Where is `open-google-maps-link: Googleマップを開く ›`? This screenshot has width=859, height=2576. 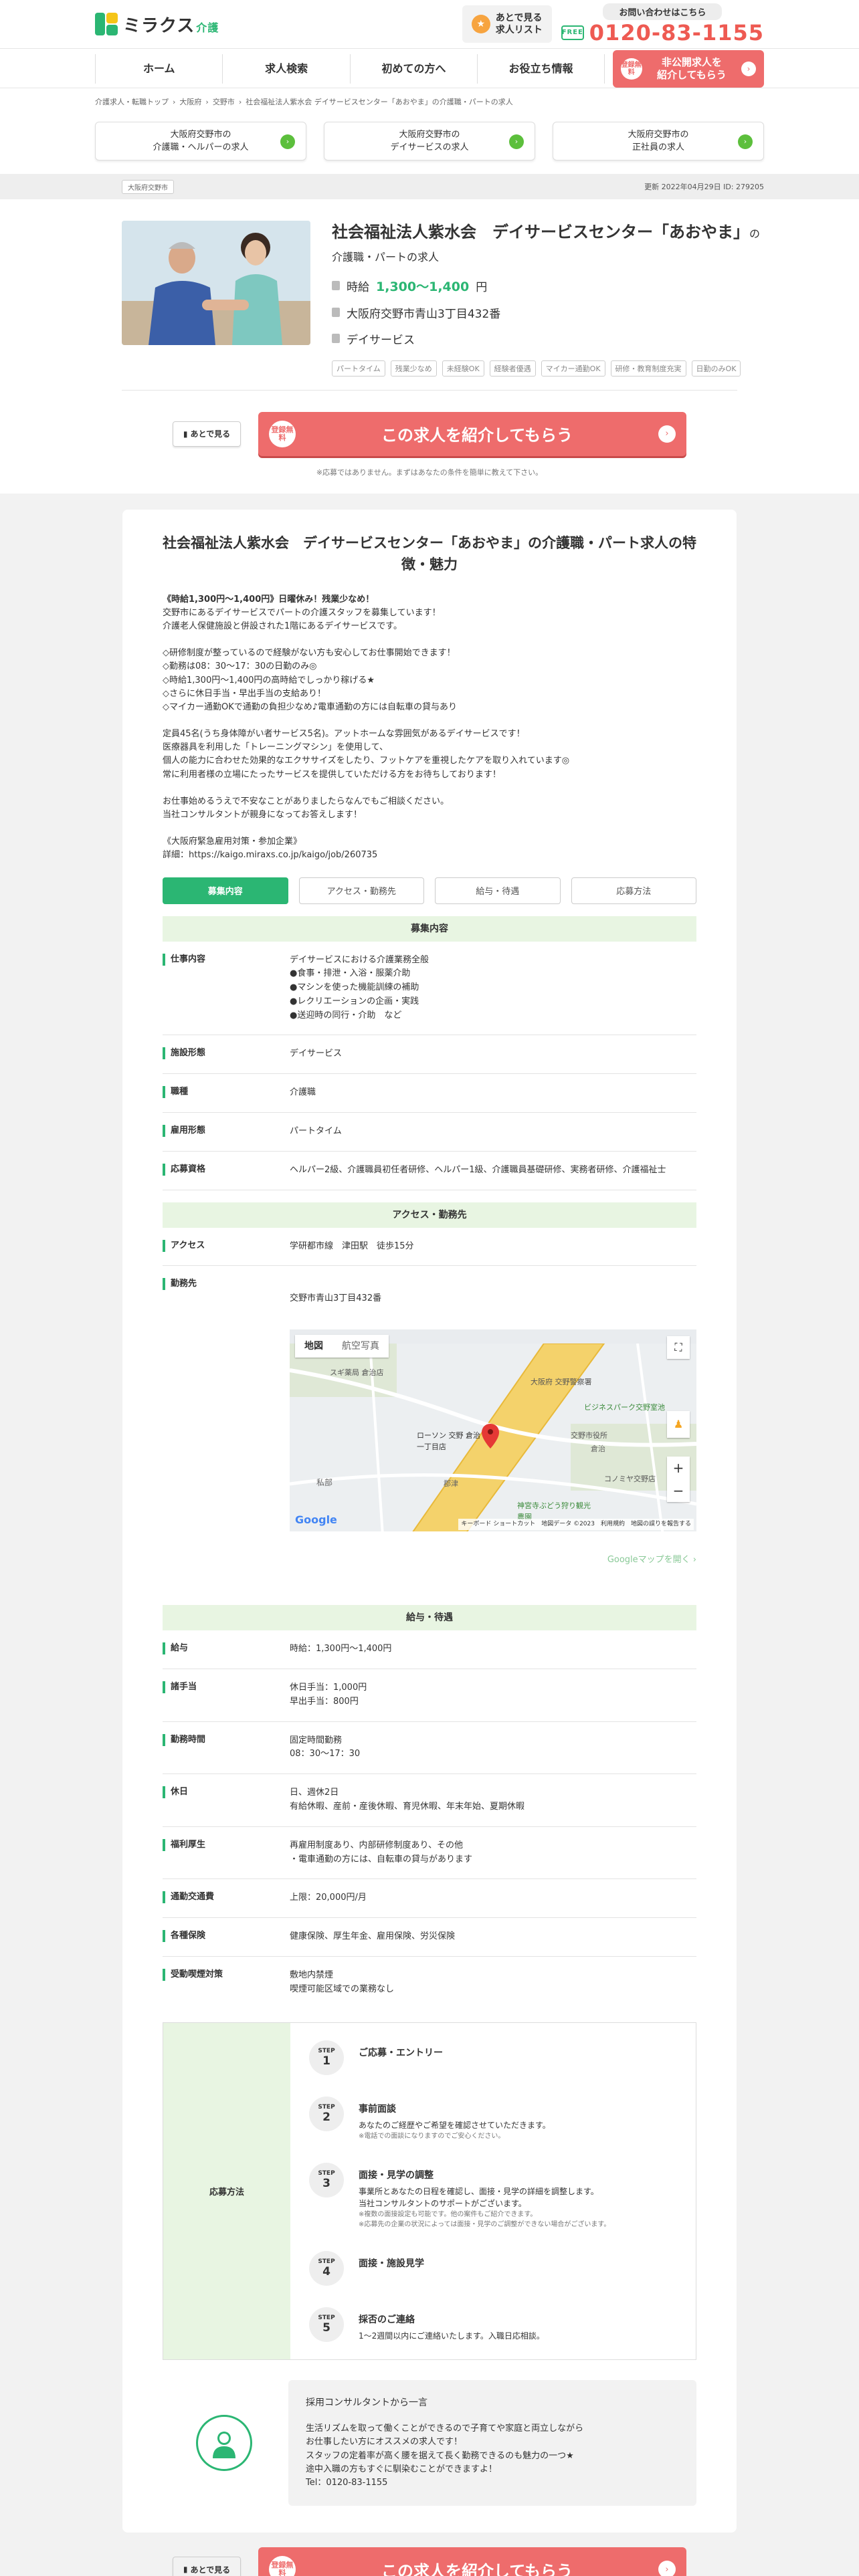
open-google-maps-link: Googleマップを開く › is located at coordinates (493, 1560).